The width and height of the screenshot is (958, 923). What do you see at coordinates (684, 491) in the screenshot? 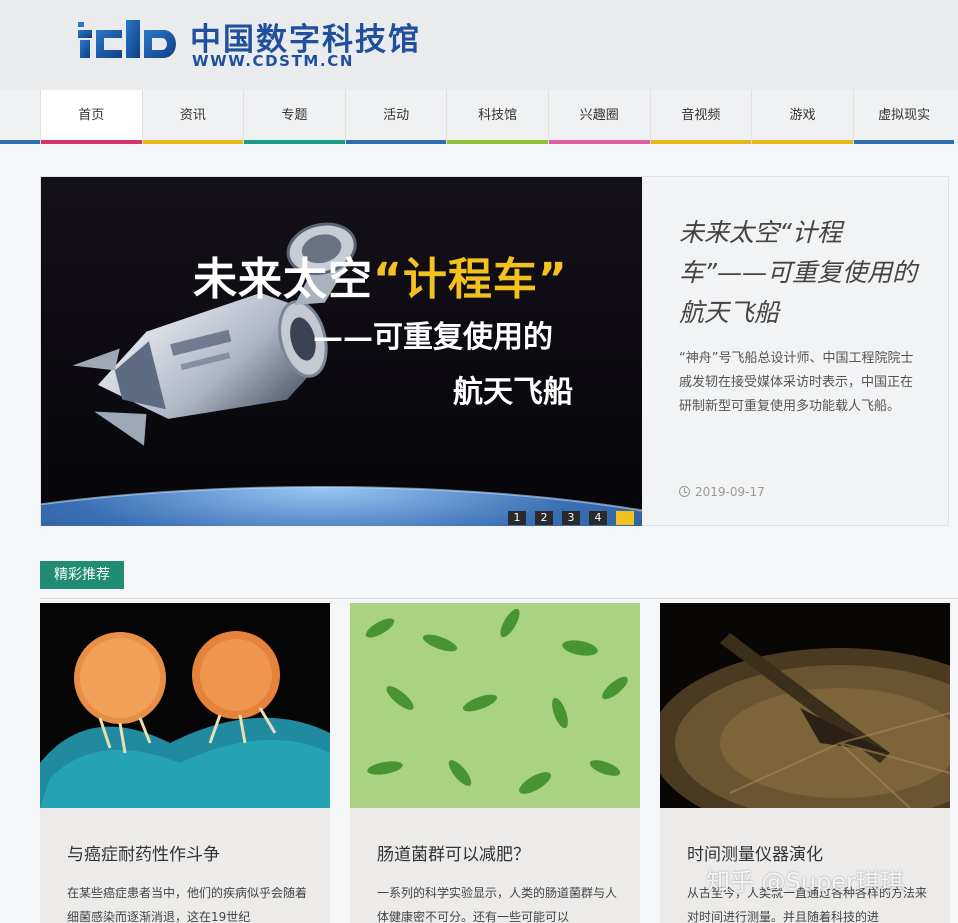
I see `clock-icon` at bounding box center [684, 491].